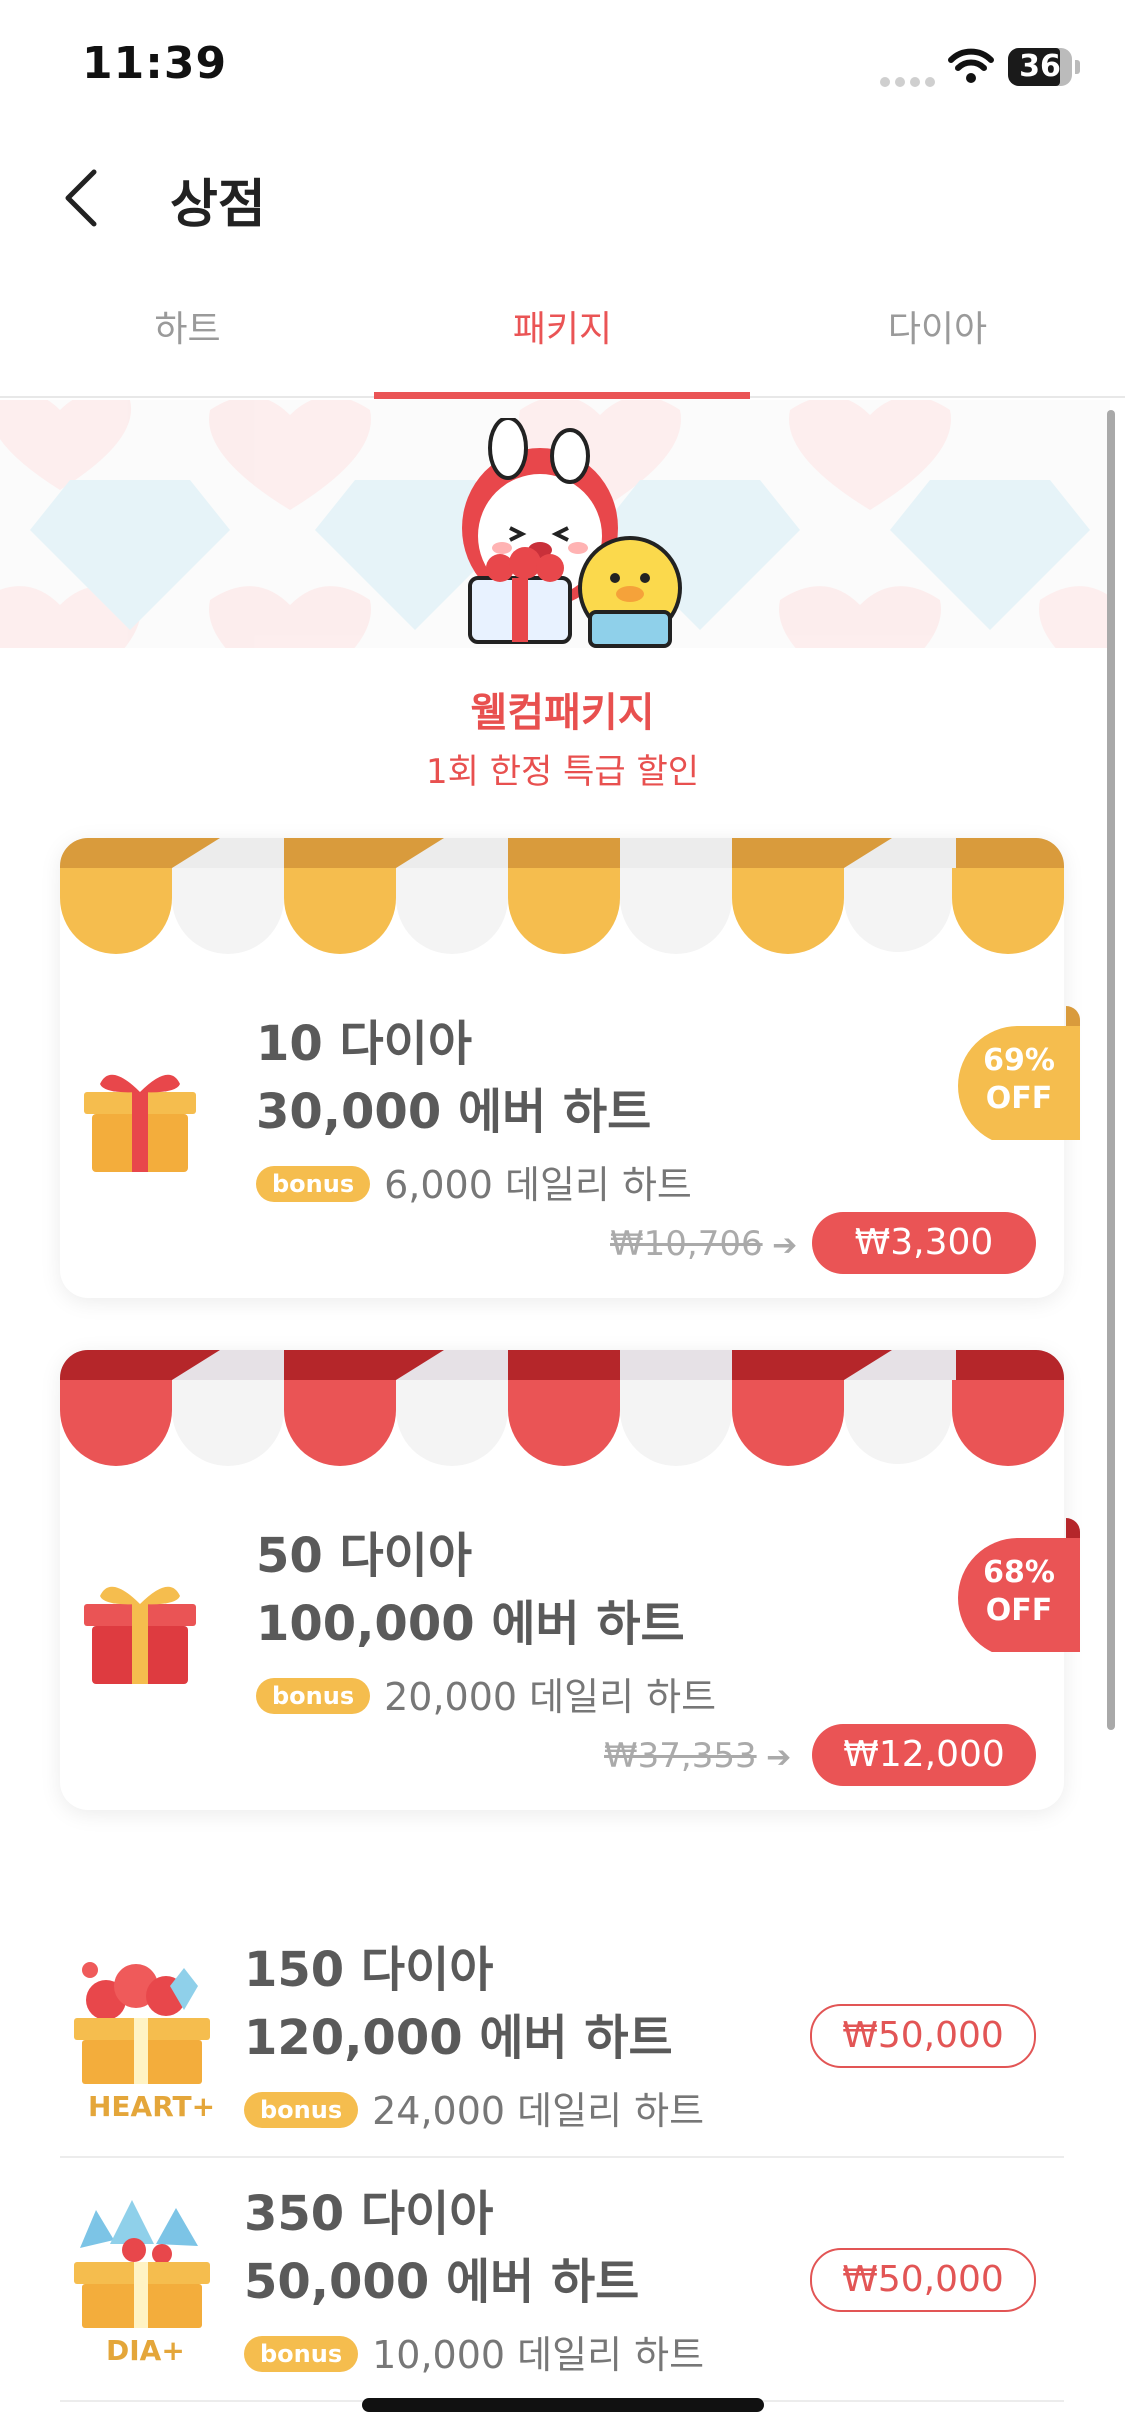 The width and height of the screenshot is (1125, 2436). I want to click on discount-percent: 68%, so click(1019, 1572).